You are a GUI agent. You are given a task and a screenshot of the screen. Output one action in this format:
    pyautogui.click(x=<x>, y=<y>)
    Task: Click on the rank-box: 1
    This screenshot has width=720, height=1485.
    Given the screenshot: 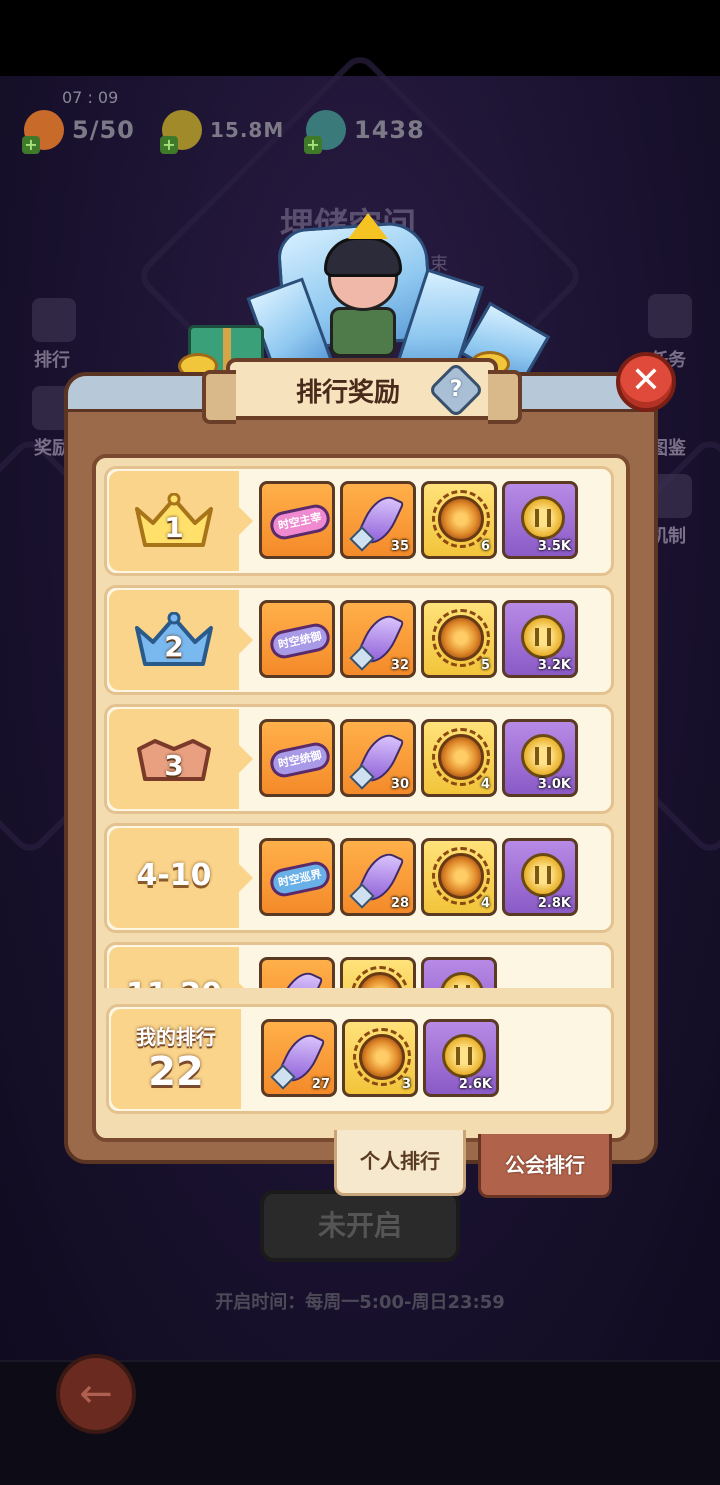 What is the action you would take?
    pyautogui.click(x=181, y=521)
    